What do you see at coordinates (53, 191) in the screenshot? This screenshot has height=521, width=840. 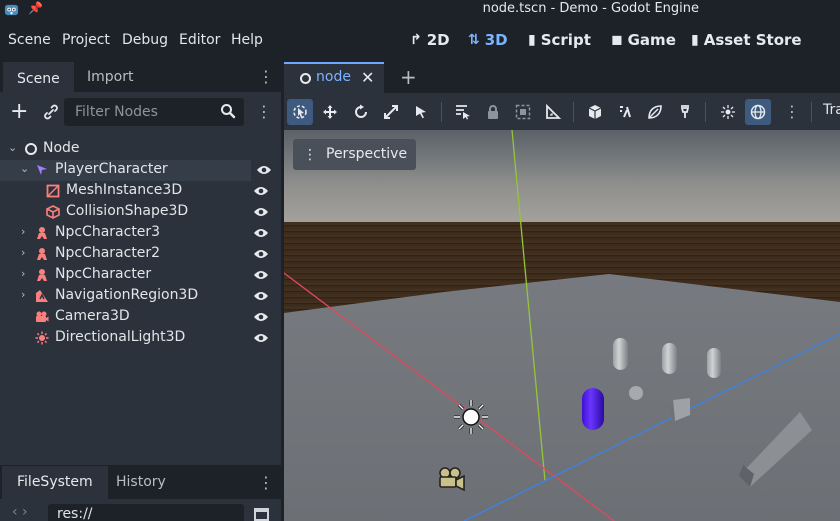 I see `mesh-instance-icon` at bounding box center [53, 191].